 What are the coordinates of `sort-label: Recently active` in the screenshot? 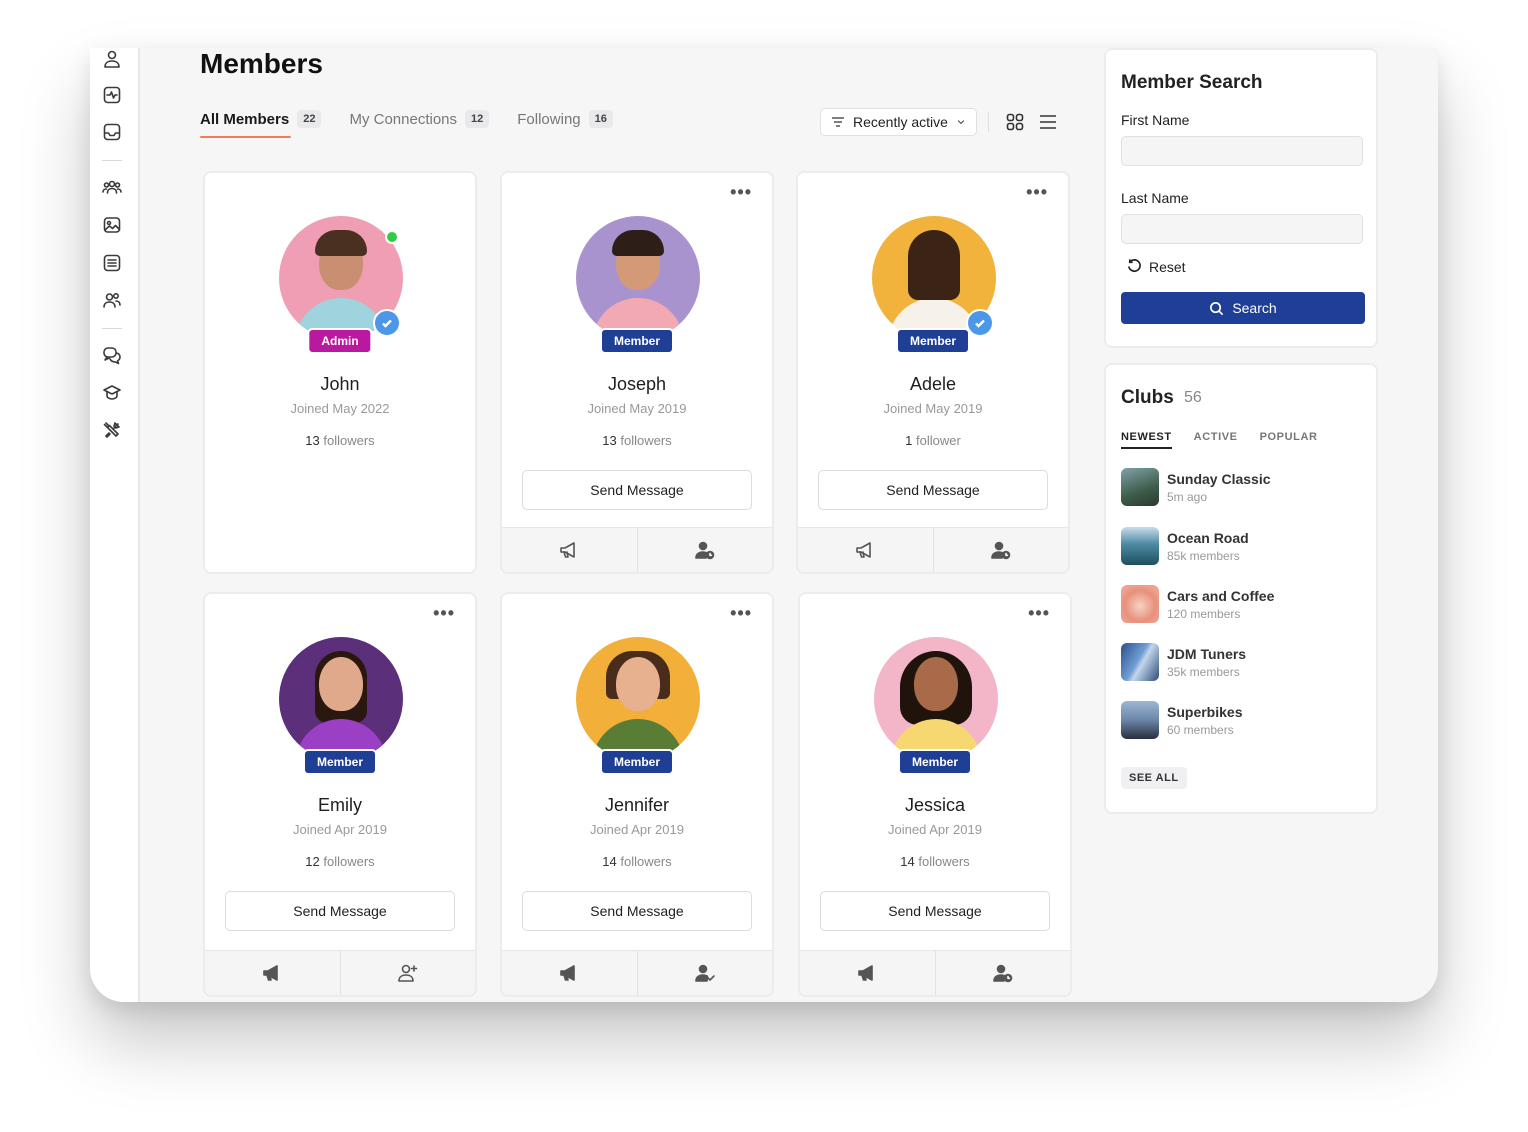 It's located at (900, 122).